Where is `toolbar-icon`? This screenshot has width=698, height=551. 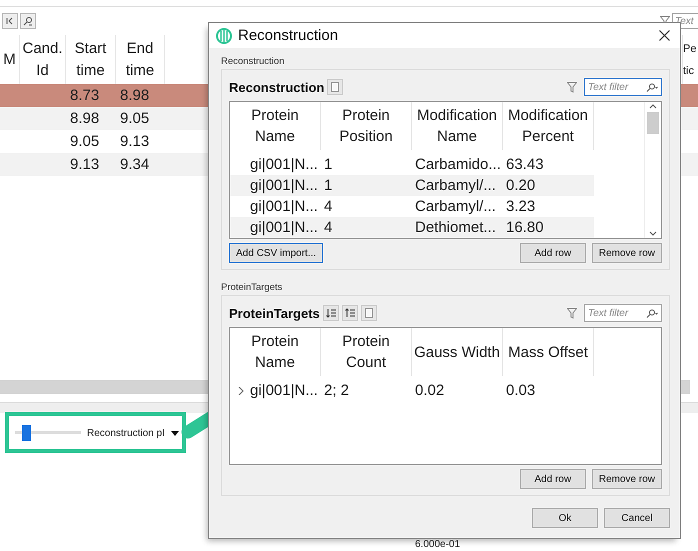
toolbar-icon is located at coordinates (10, 21).